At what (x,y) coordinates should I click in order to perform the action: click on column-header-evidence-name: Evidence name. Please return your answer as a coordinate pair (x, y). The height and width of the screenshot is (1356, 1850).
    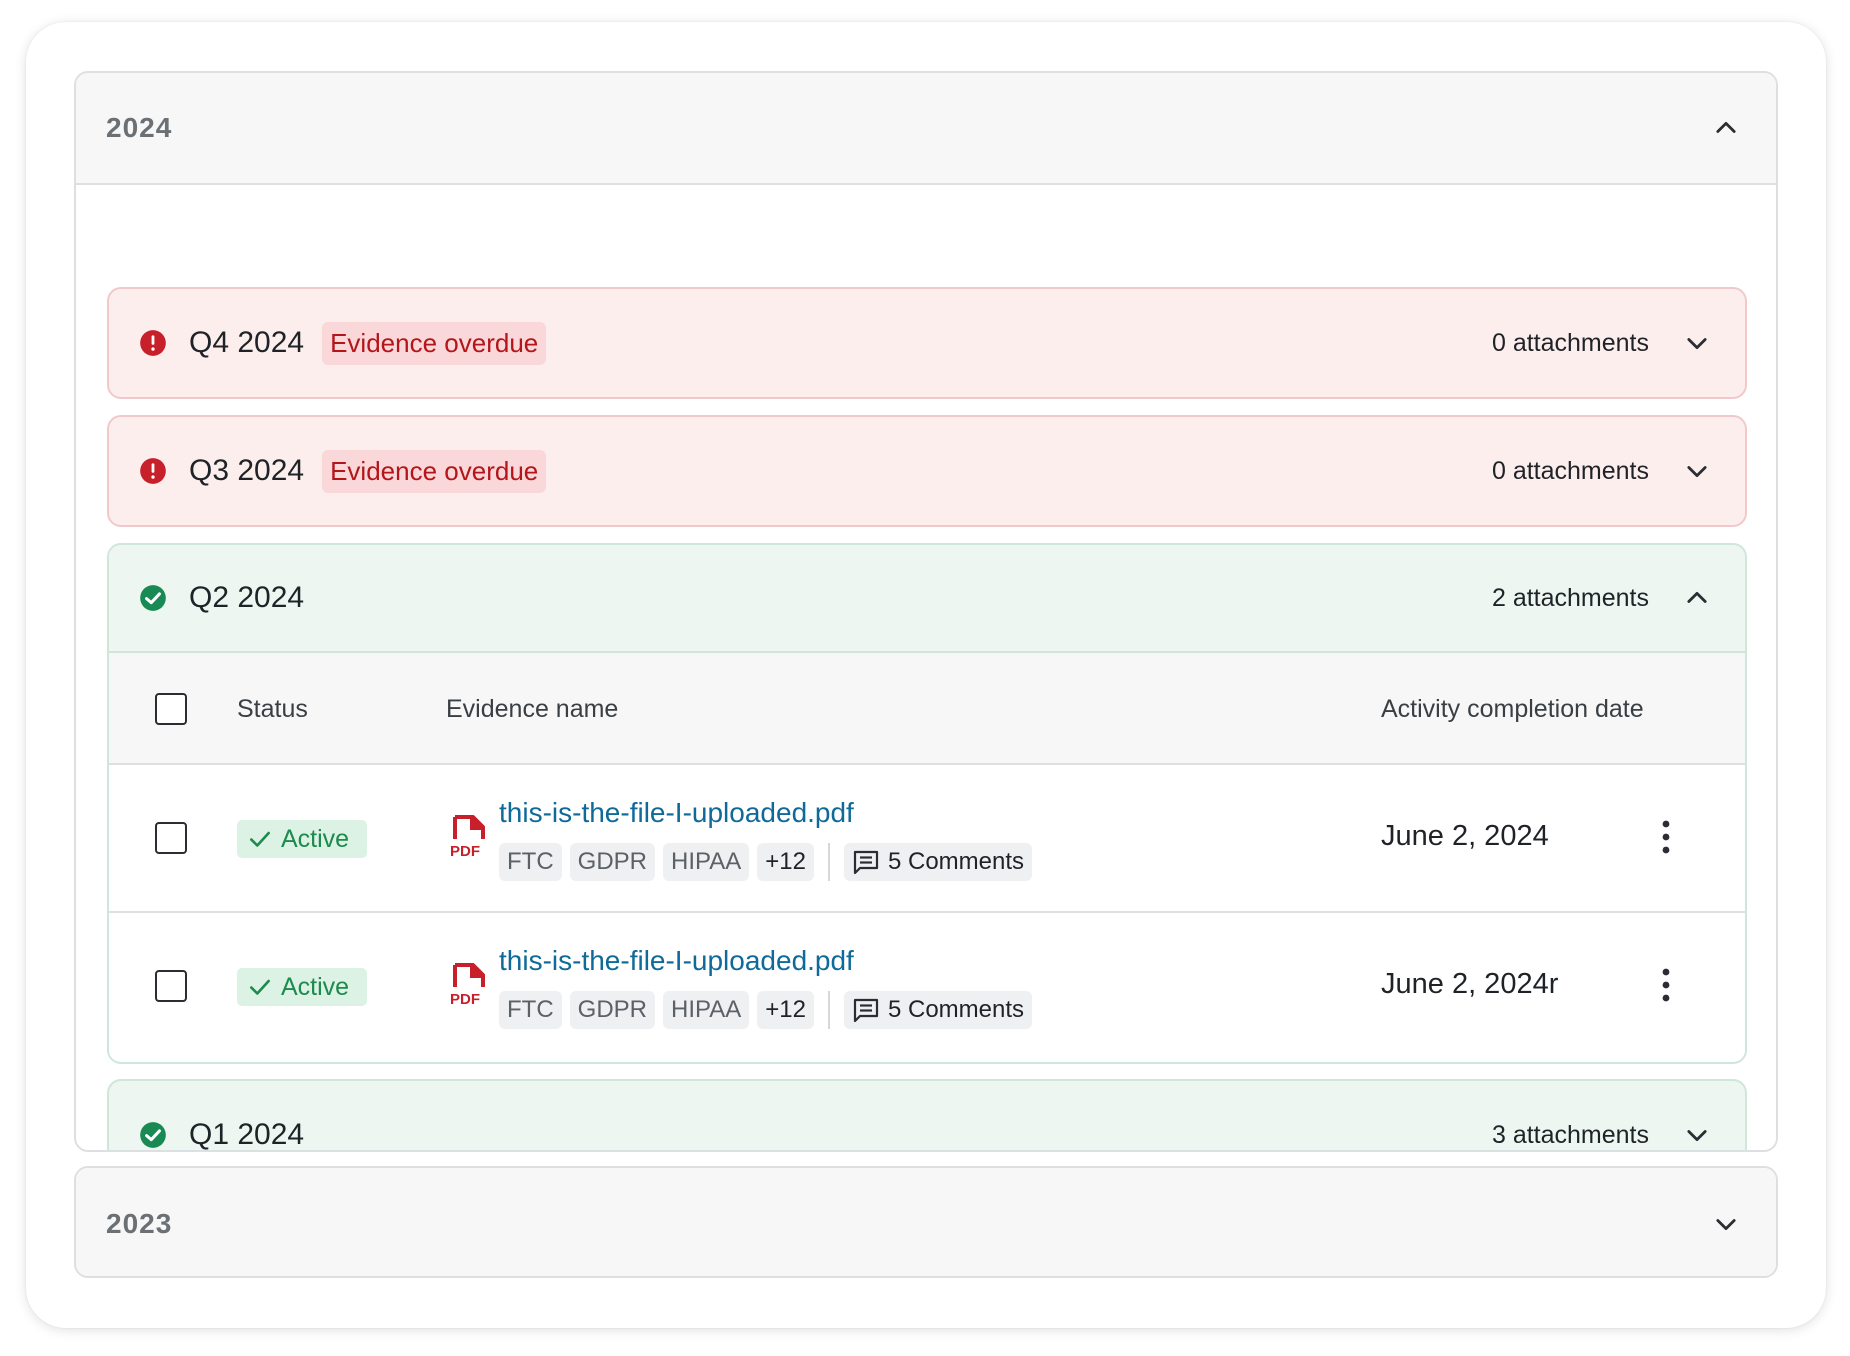
    Looking at the image, I should click on (532, 709).